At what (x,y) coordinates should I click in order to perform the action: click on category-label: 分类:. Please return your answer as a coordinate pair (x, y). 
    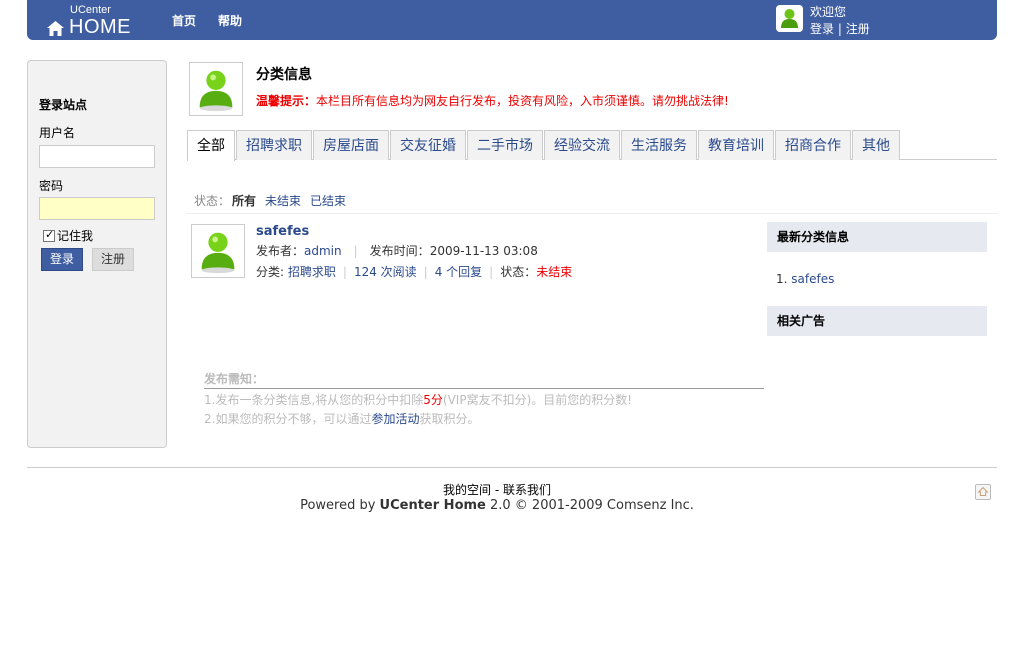
    Looking at the image, I should click on (270, 272).